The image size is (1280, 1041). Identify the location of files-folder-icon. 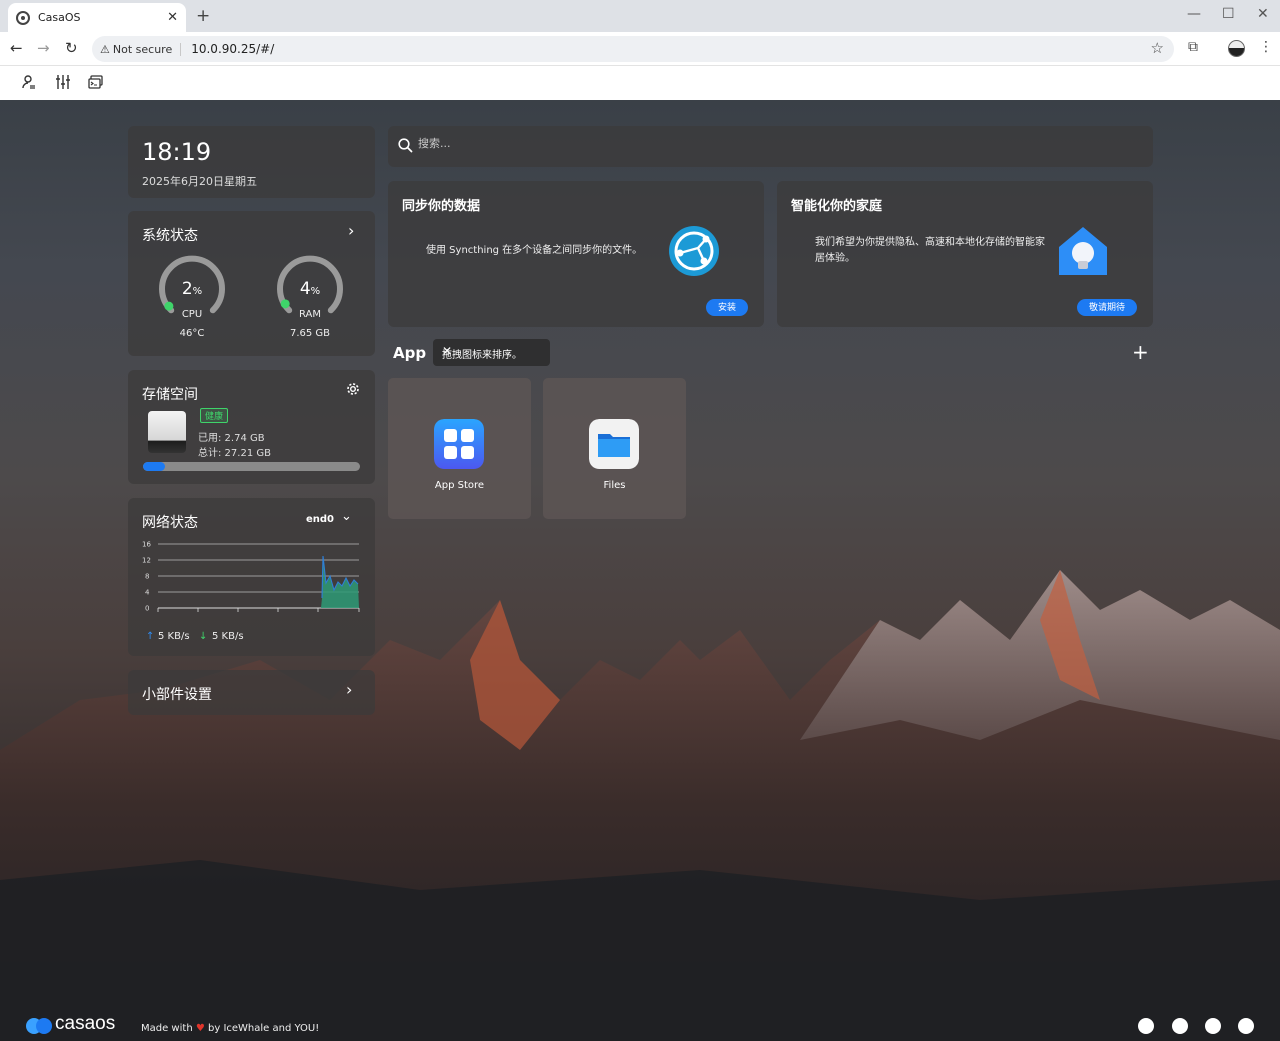
(614, 444).